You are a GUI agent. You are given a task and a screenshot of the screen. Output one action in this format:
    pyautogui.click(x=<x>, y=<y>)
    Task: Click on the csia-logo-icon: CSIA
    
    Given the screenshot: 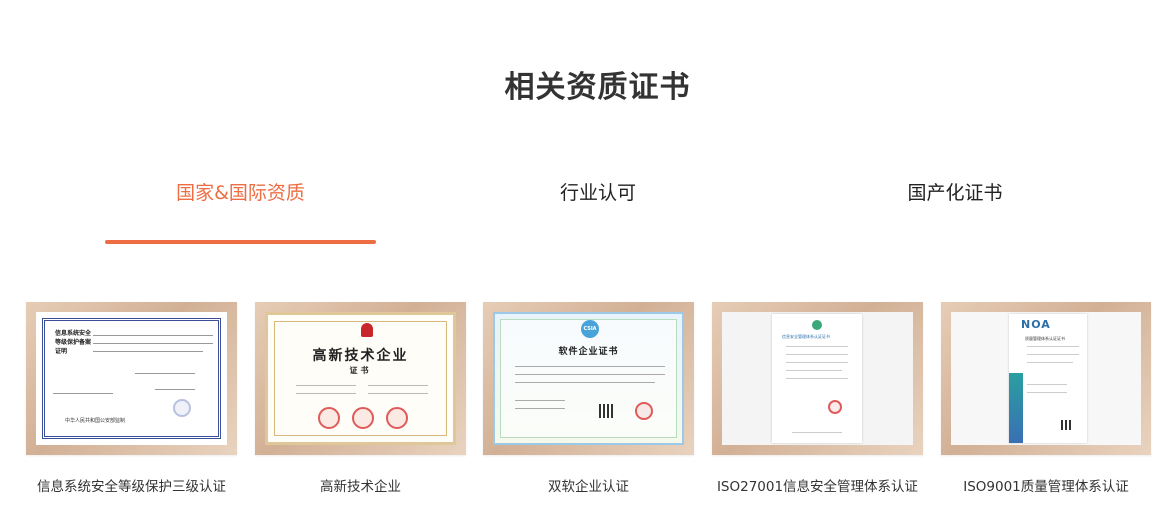 What is the action you would take?
    pyautogui.click(x=590, y=329)
    